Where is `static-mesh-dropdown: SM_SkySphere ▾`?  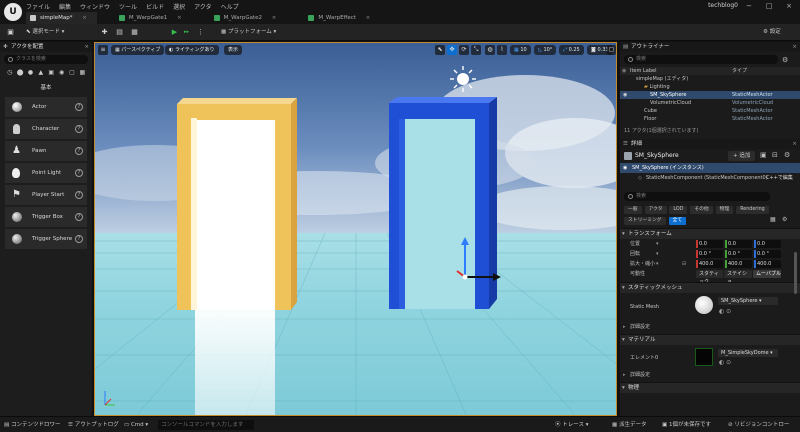
static-mesh-dropdown: SM_SkySphere ▾ is located at coordinates (748, 301).